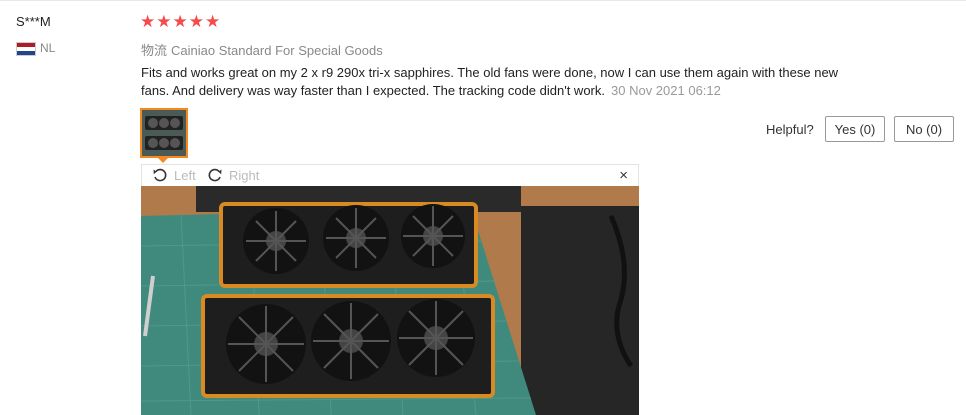 This screenshot has height=415, width=966. I want to click on top-divider, so click(483, 0).